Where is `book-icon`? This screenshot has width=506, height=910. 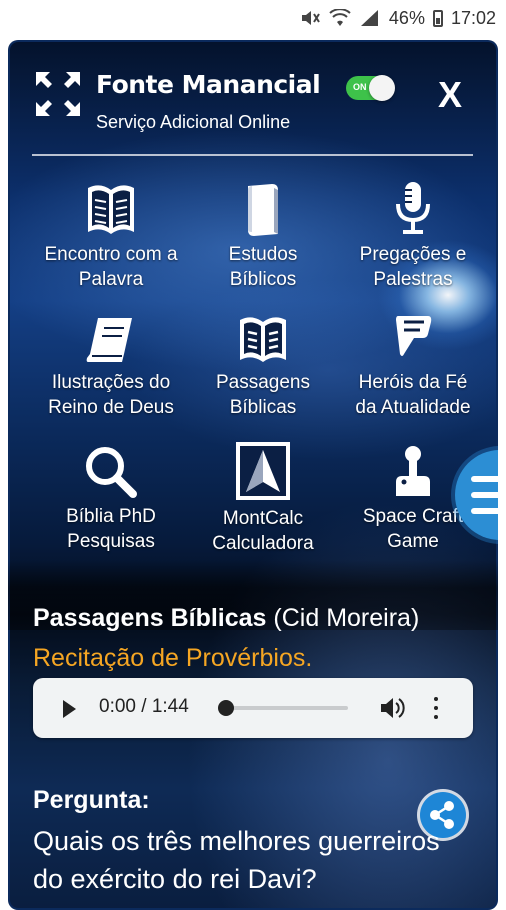
book-icon is located at coordinates (109, 340).